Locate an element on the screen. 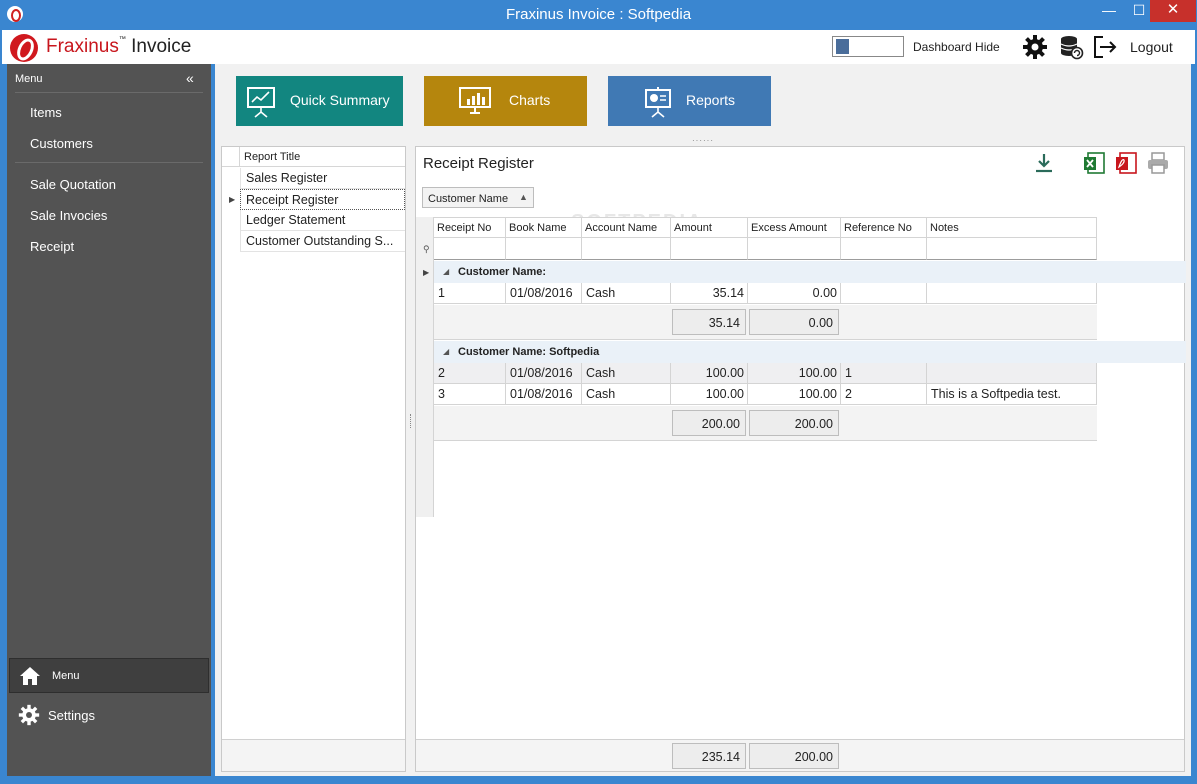  vertical-splitter is located at coordinates (411, 421).